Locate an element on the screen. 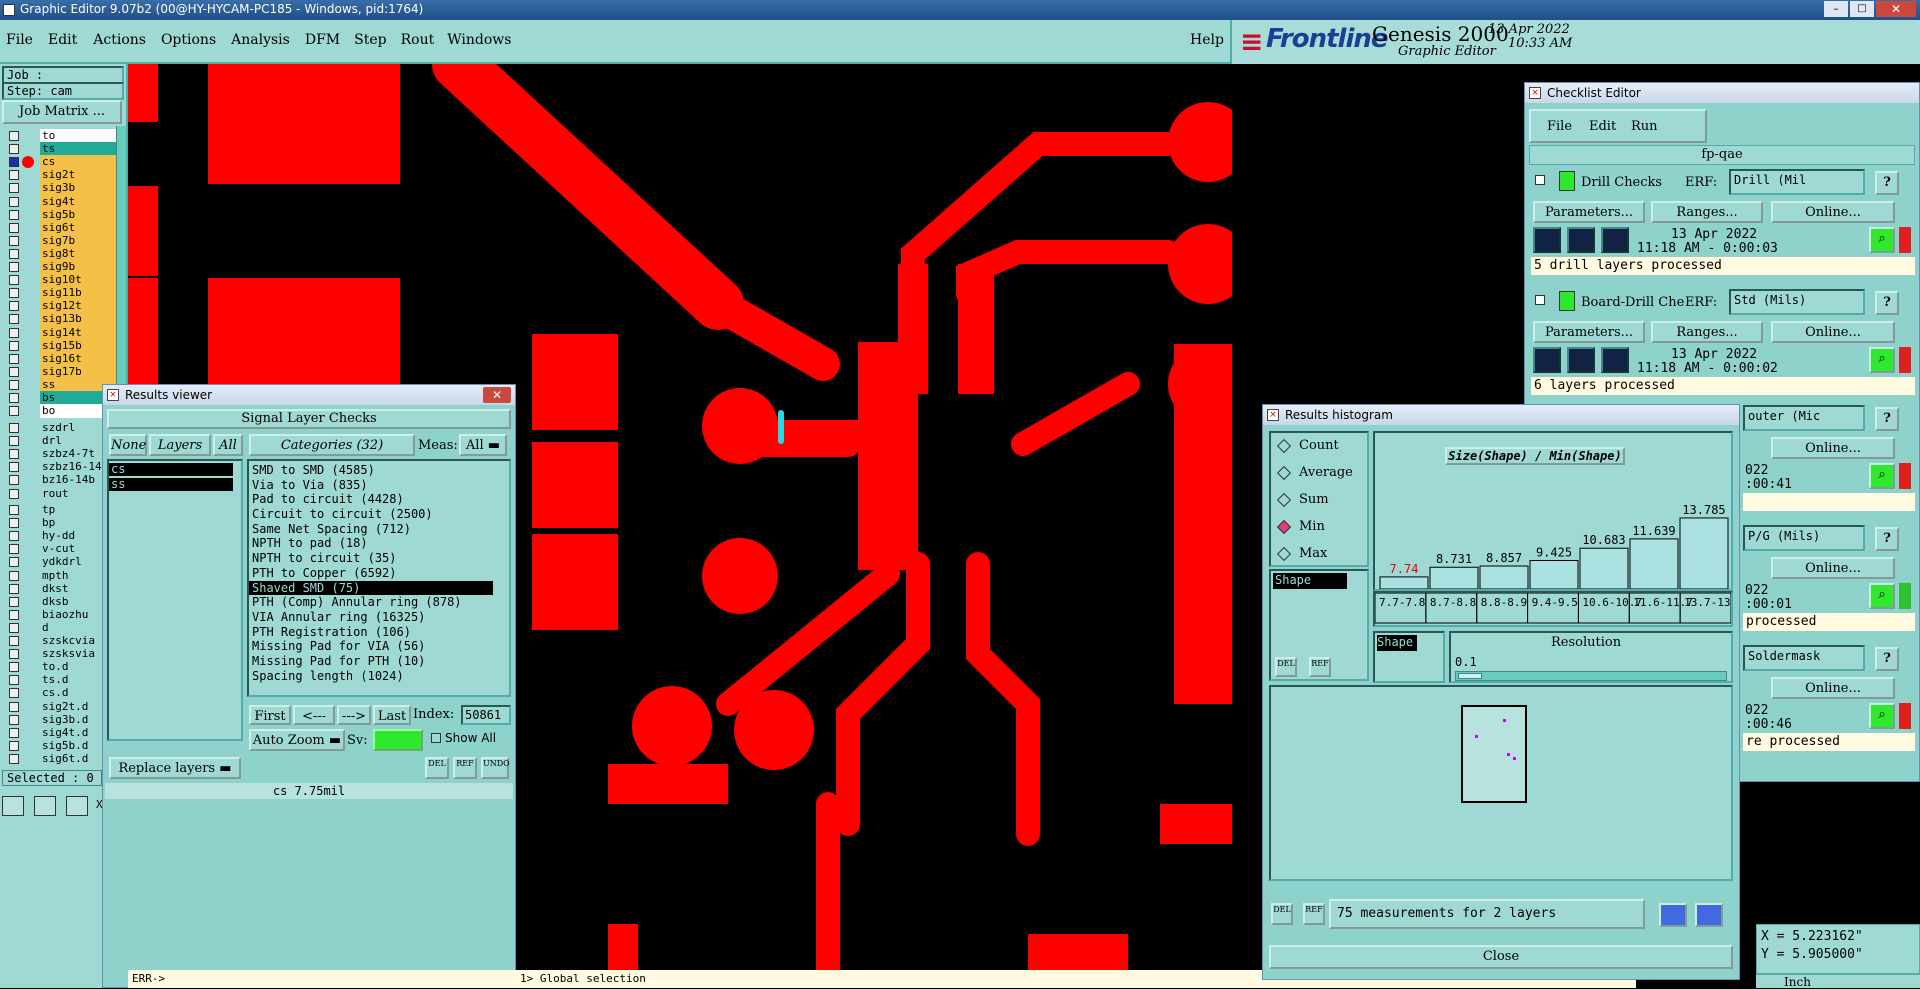  layer-name-sig3b: sig3b is located at coordinates (81, 188).